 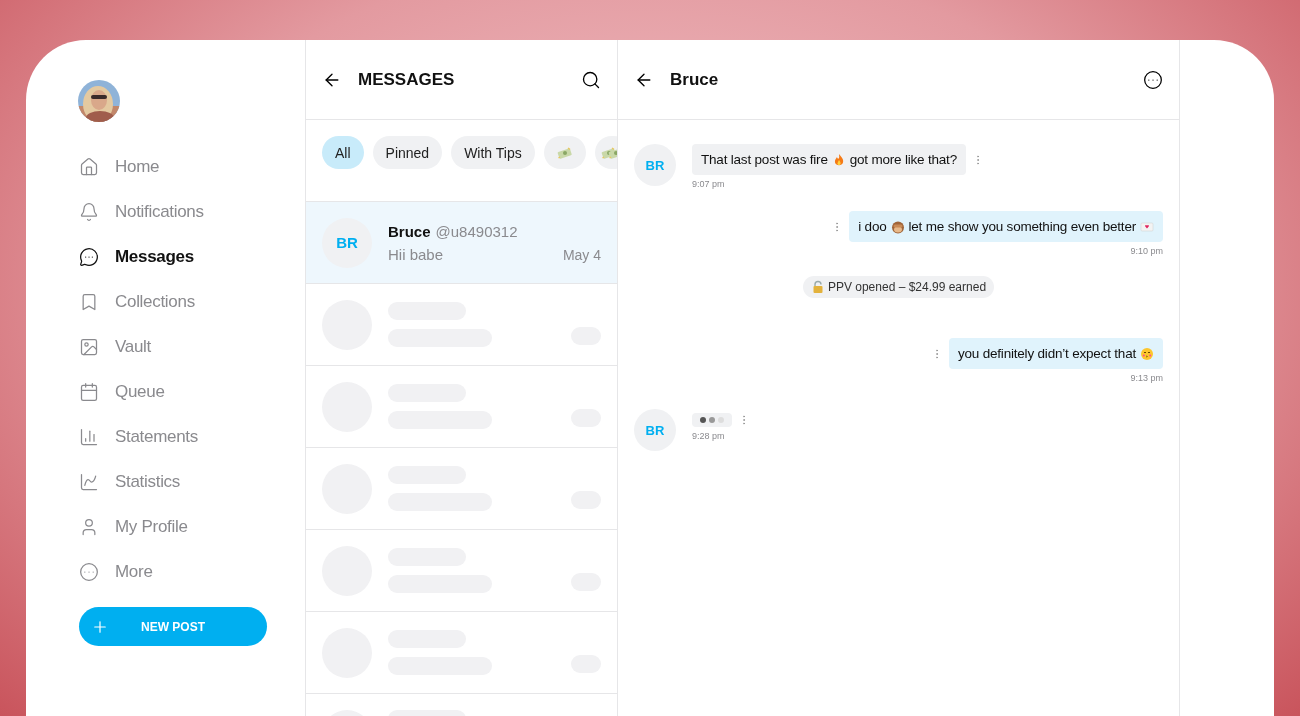 I want to click on message-date: May 4, so click(x=581, y=254).